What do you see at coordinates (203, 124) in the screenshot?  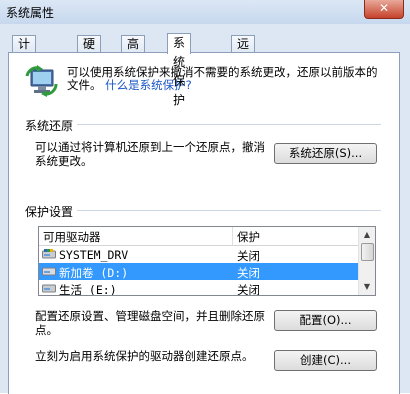 I see `restore-group-line` at bounding box center [203, 124].